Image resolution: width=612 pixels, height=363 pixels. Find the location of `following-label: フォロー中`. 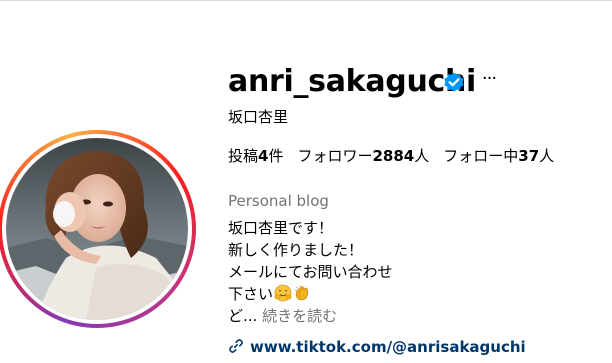

following-label: フォロー中 is located at coordinates (481, 156).